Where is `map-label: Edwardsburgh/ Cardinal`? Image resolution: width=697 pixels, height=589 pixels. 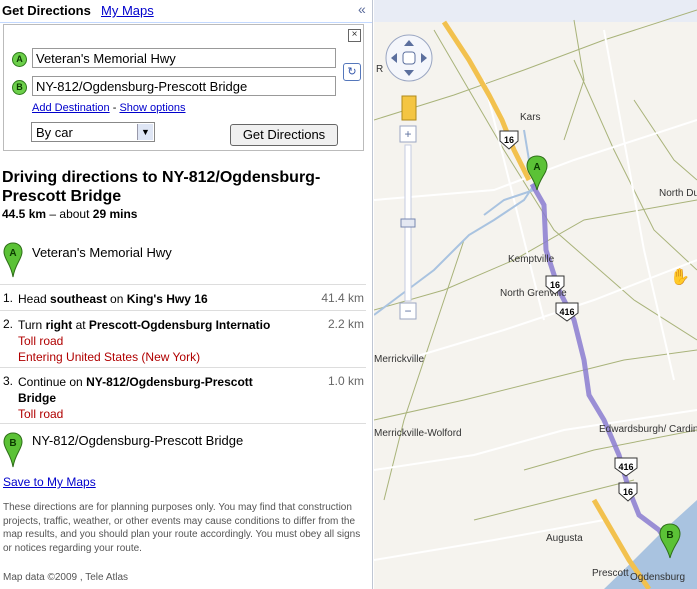
map-label: Edwardsburgh/ Cardinal is located at coordinates (648, 429).